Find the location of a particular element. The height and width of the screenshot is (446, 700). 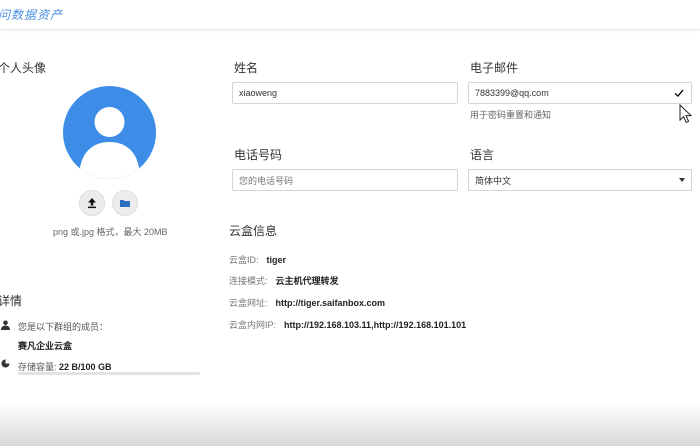

cloud-url-label: 云盒网址: is located at coordinates (248, 303).